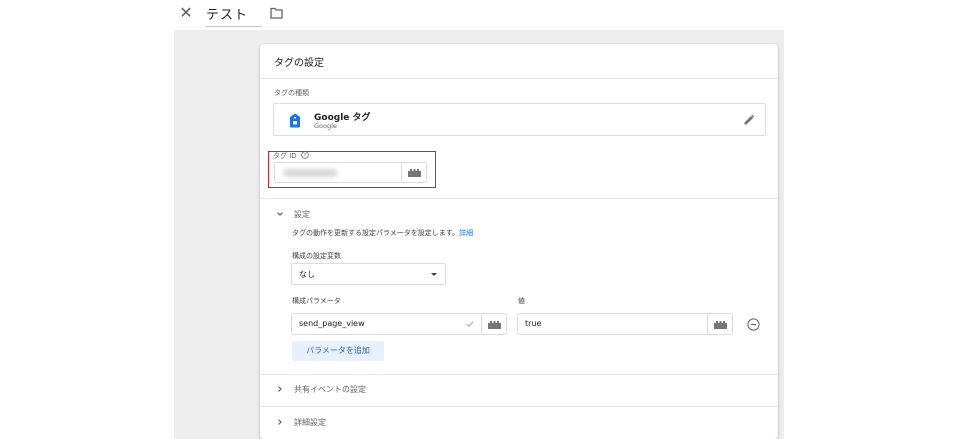  I want to click on settings-section-title: 設定, so click(302, 214).